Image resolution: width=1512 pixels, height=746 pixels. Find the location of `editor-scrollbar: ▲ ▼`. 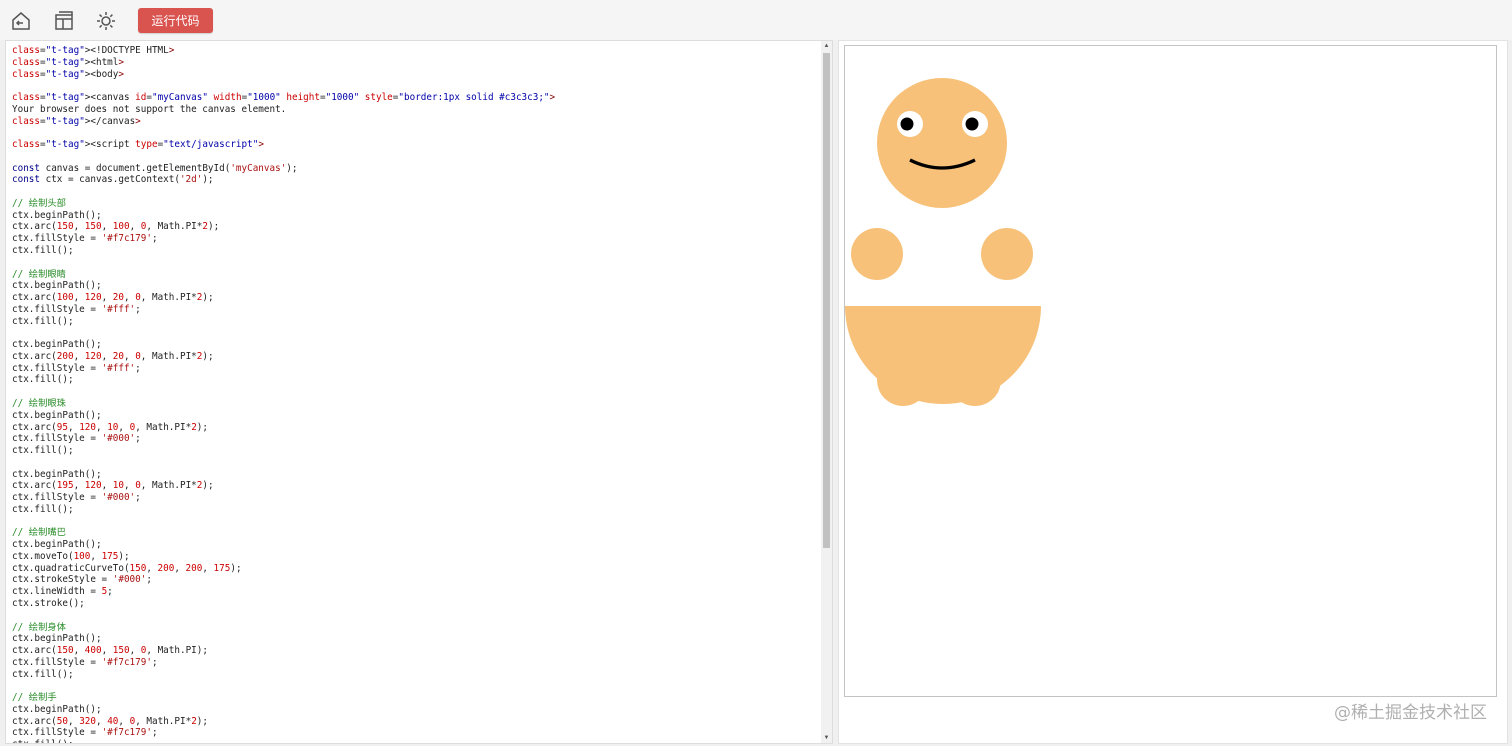

editor-scrollbar: ▲ ▼ is located at coordinates (826, 392).